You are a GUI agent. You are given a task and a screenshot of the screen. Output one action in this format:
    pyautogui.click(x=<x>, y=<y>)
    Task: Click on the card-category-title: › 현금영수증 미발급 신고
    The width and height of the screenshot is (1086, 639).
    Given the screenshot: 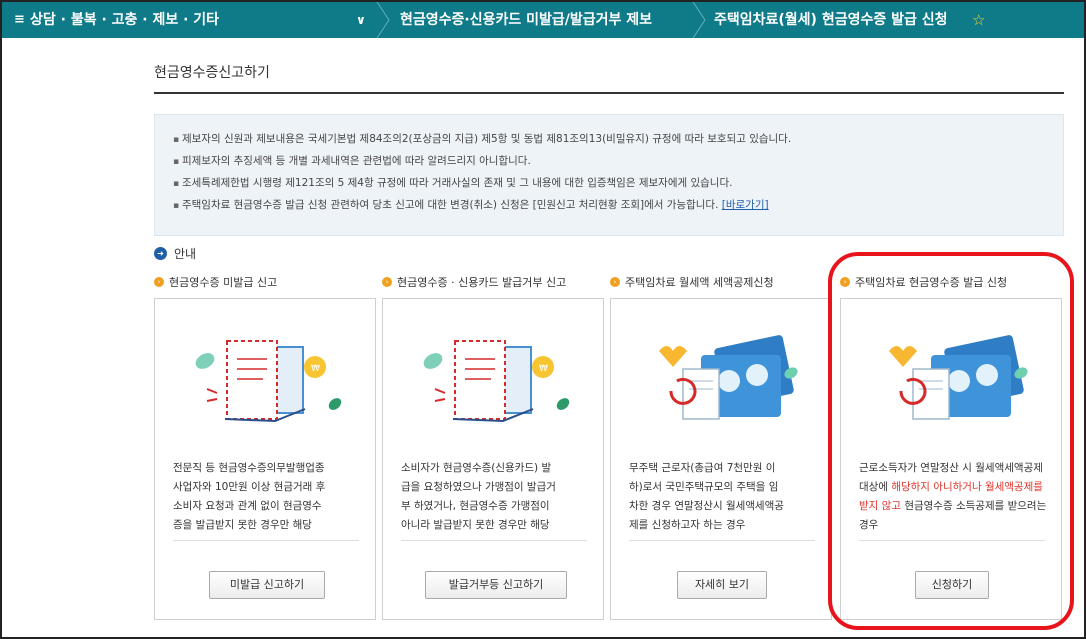 What is the action you would take?
    pyautogui.click(x=215, y=282)
    